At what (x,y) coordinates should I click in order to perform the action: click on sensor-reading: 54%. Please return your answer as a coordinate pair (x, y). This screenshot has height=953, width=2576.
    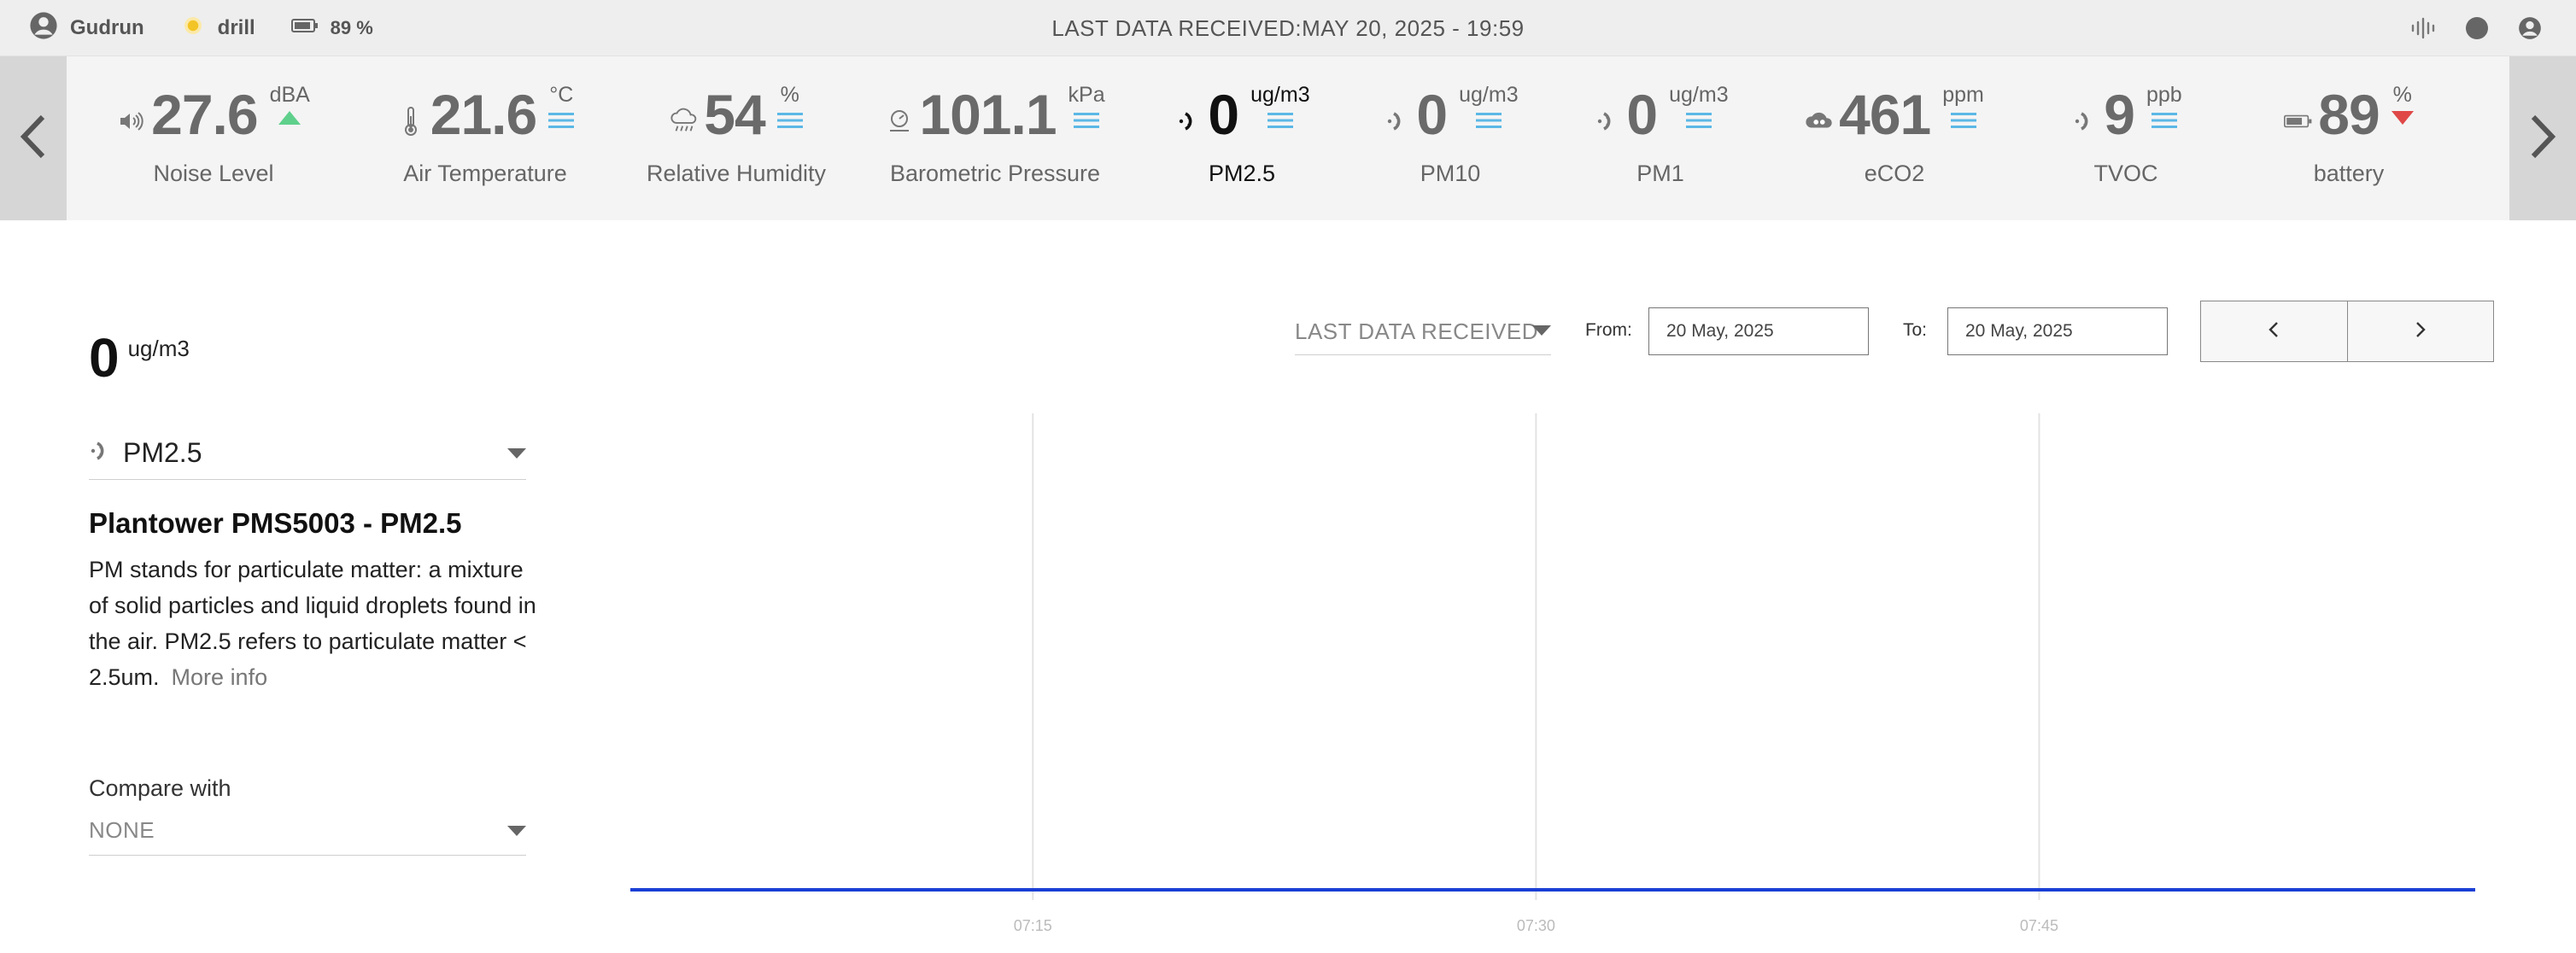
    Looking at the image, I should click on (736, 114).